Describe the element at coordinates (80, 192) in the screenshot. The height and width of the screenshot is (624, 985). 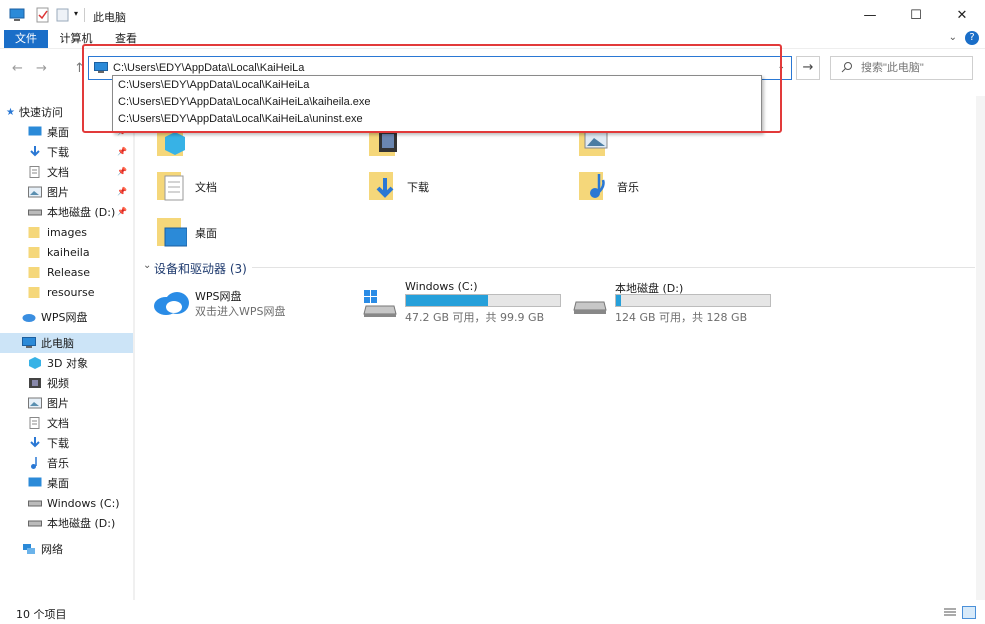
I see `sidebar-item-pictures: 图片 📌` at that location.